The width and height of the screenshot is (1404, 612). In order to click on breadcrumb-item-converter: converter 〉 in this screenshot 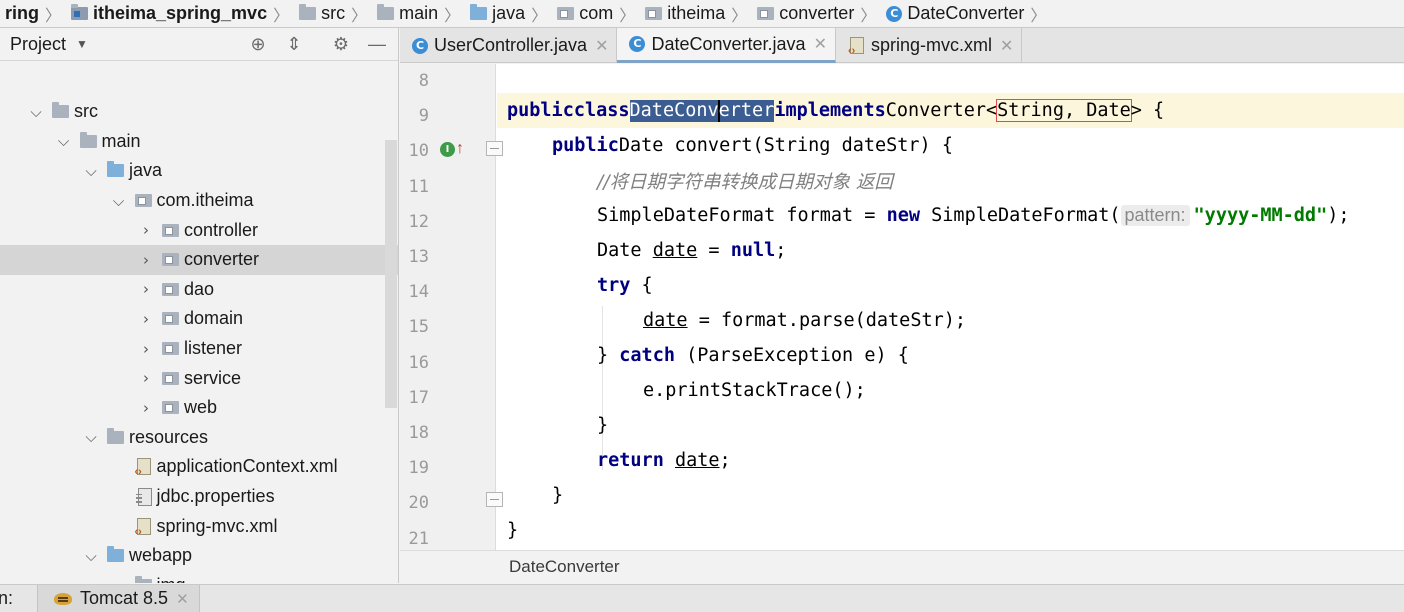, I will do `click(817, 13)`.